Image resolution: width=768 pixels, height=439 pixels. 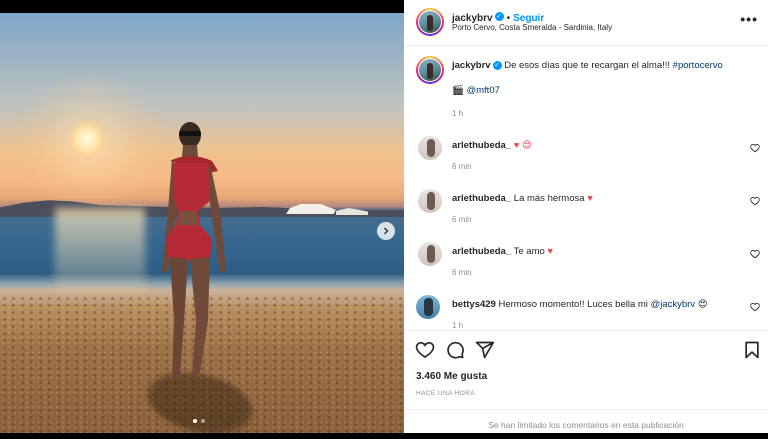 I want to click on comment-text: La más hermosa, so click(x=550, y=198).